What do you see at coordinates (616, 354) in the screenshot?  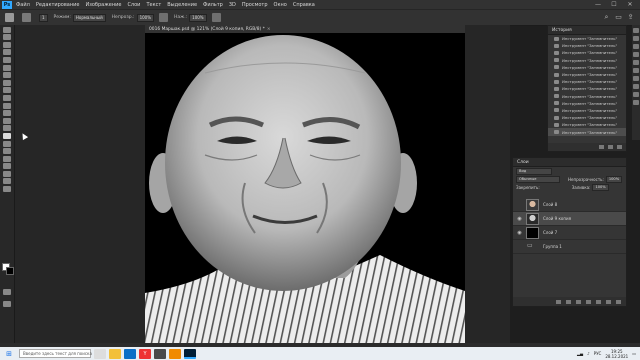 I see `clock: 19:25 28.12.2021` at bounding box center [616, 354].